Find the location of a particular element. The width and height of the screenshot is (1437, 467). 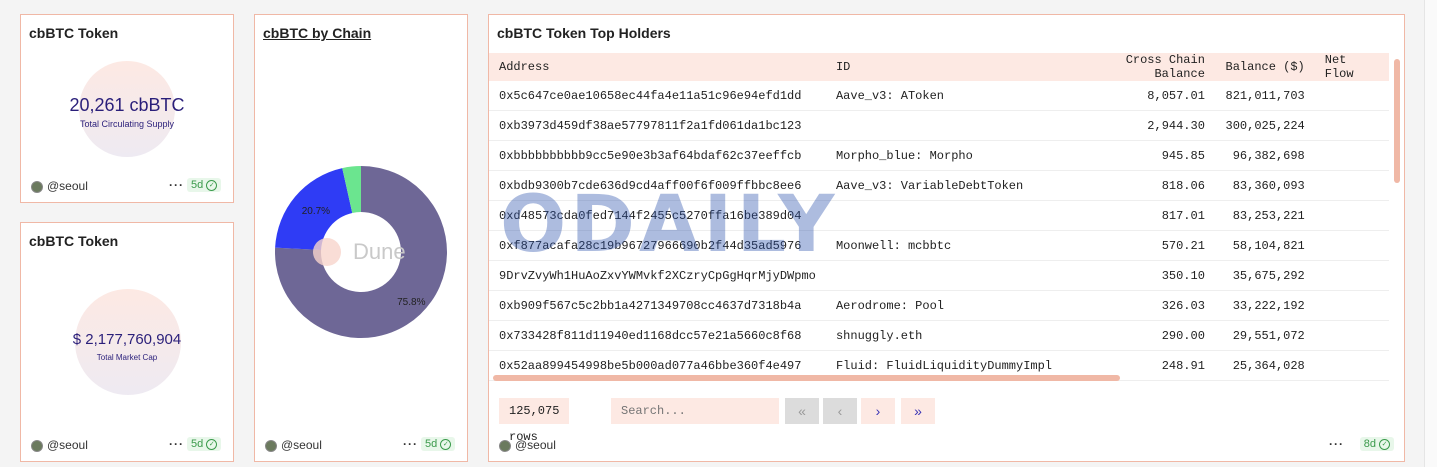

cell-cross-chain-balance: 326.03 is located at coordinates (1138, 305).